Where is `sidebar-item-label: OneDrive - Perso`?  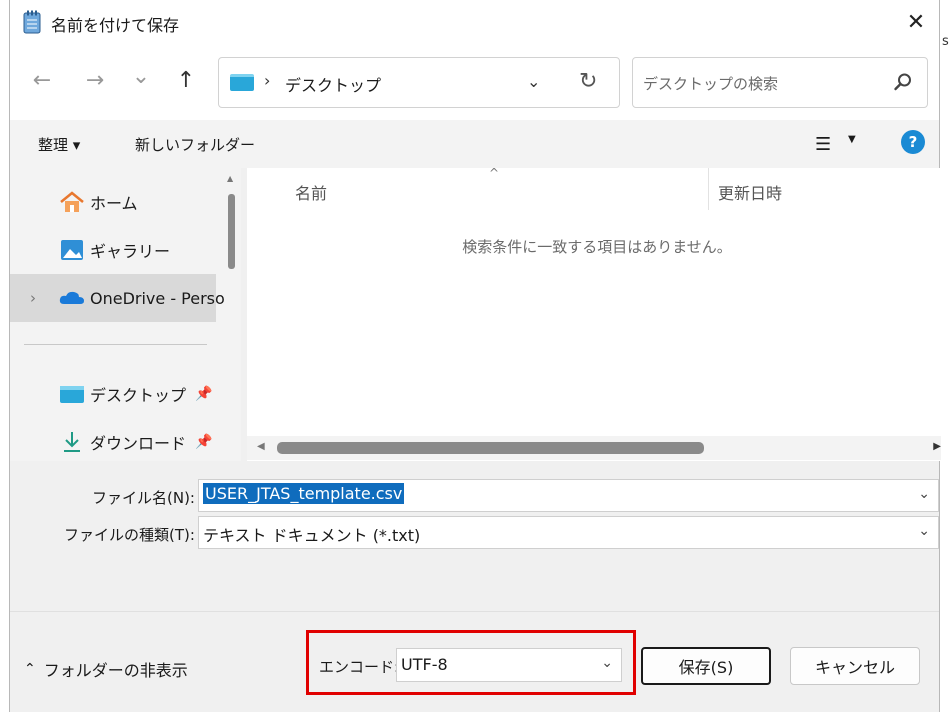
sidebar-item-label: OneDrive - Perso is located at coordinates (157, 298).